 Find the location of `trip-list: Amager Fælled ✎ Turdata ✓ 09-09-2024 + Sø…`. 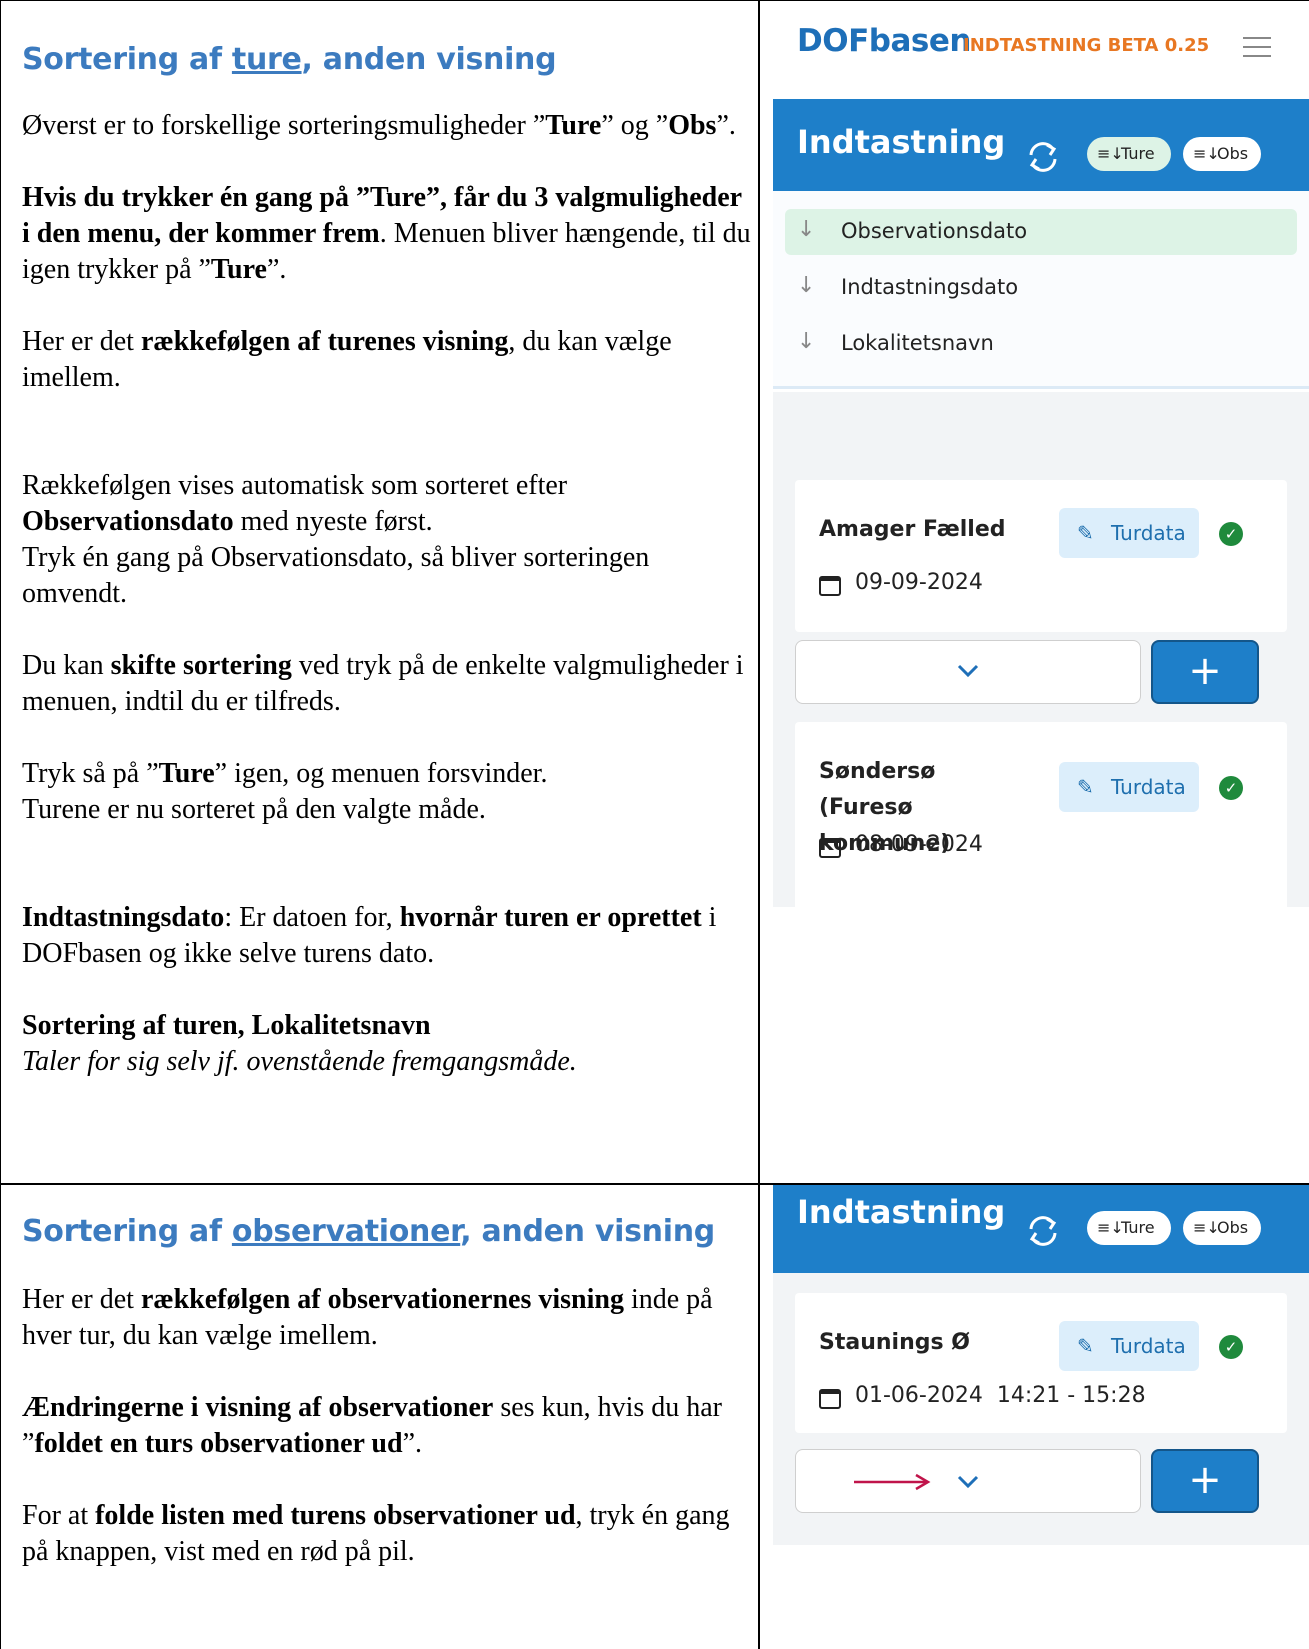

trip-list: Amager Fælled ✎ Turdata ✓ 09-09-2024 + Sø… is located at coordinates (1041, 649).